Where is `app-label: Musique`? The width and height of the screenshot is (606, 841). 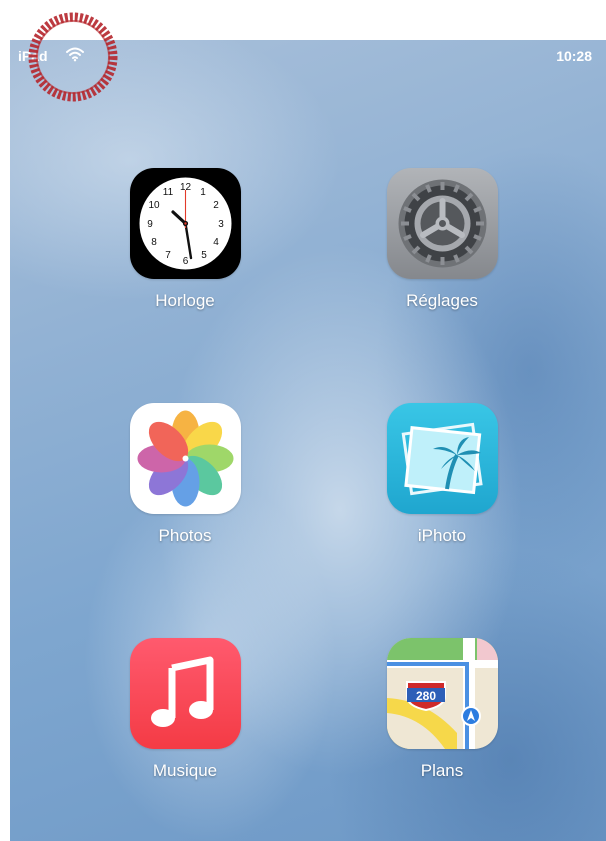
app-label: Musique is located at coordinates (185, 770).